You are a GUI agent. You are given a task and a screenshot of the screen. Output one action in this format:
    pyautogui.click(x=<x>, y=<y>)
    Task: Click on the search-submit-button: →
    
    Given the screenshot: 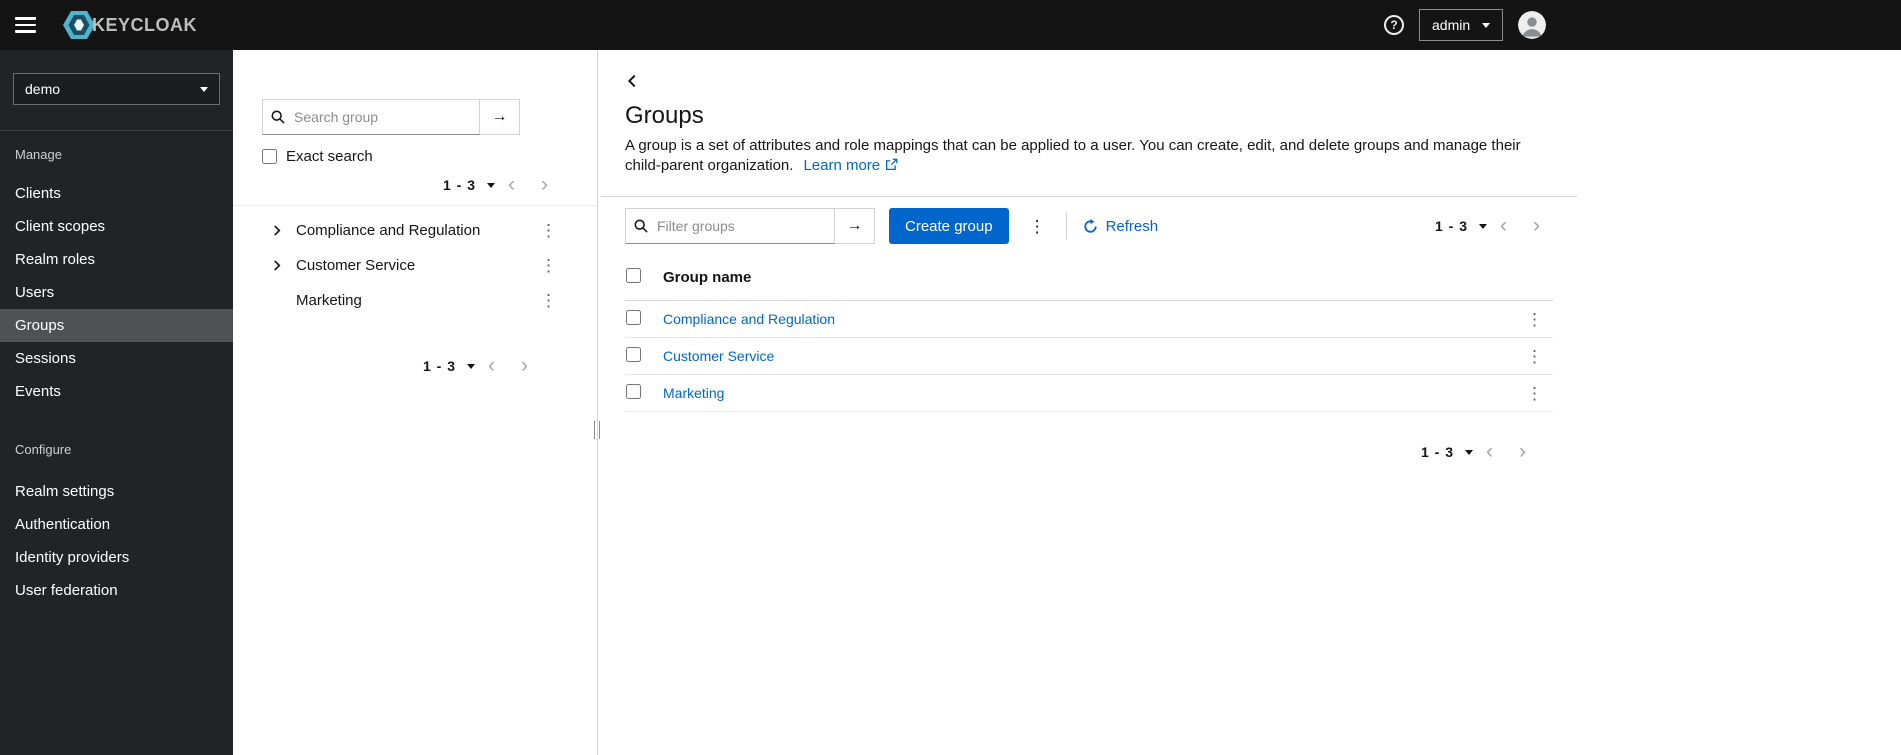 What is the action you would take?
    pyautogui.click(x=500, y=117)
    